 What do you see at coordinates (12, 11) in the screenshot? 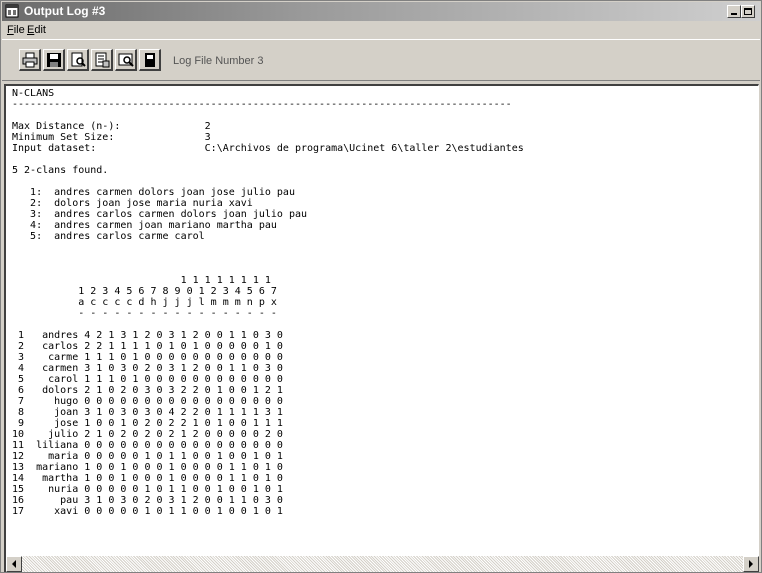
I see `app-icon` at bounding box center [12, 11].